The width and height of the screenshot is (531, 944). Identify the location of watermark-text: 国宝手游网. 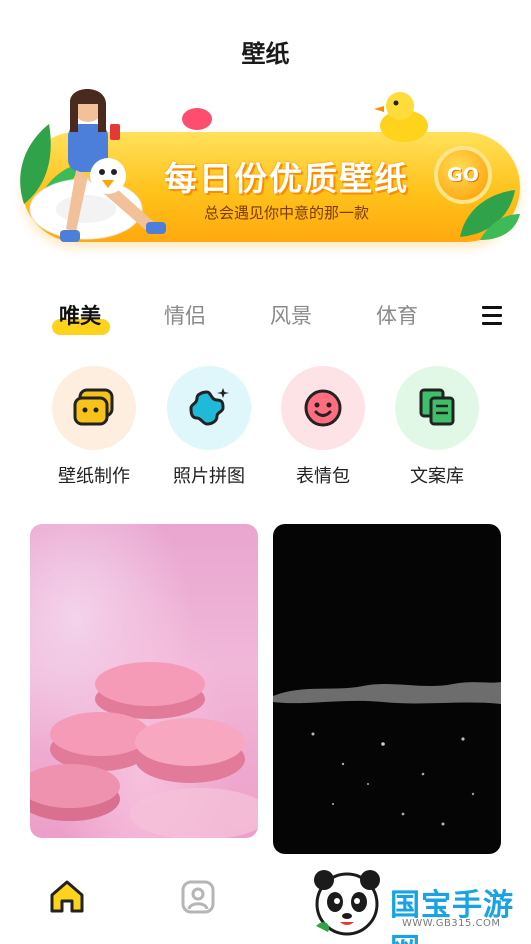
(452, 916).